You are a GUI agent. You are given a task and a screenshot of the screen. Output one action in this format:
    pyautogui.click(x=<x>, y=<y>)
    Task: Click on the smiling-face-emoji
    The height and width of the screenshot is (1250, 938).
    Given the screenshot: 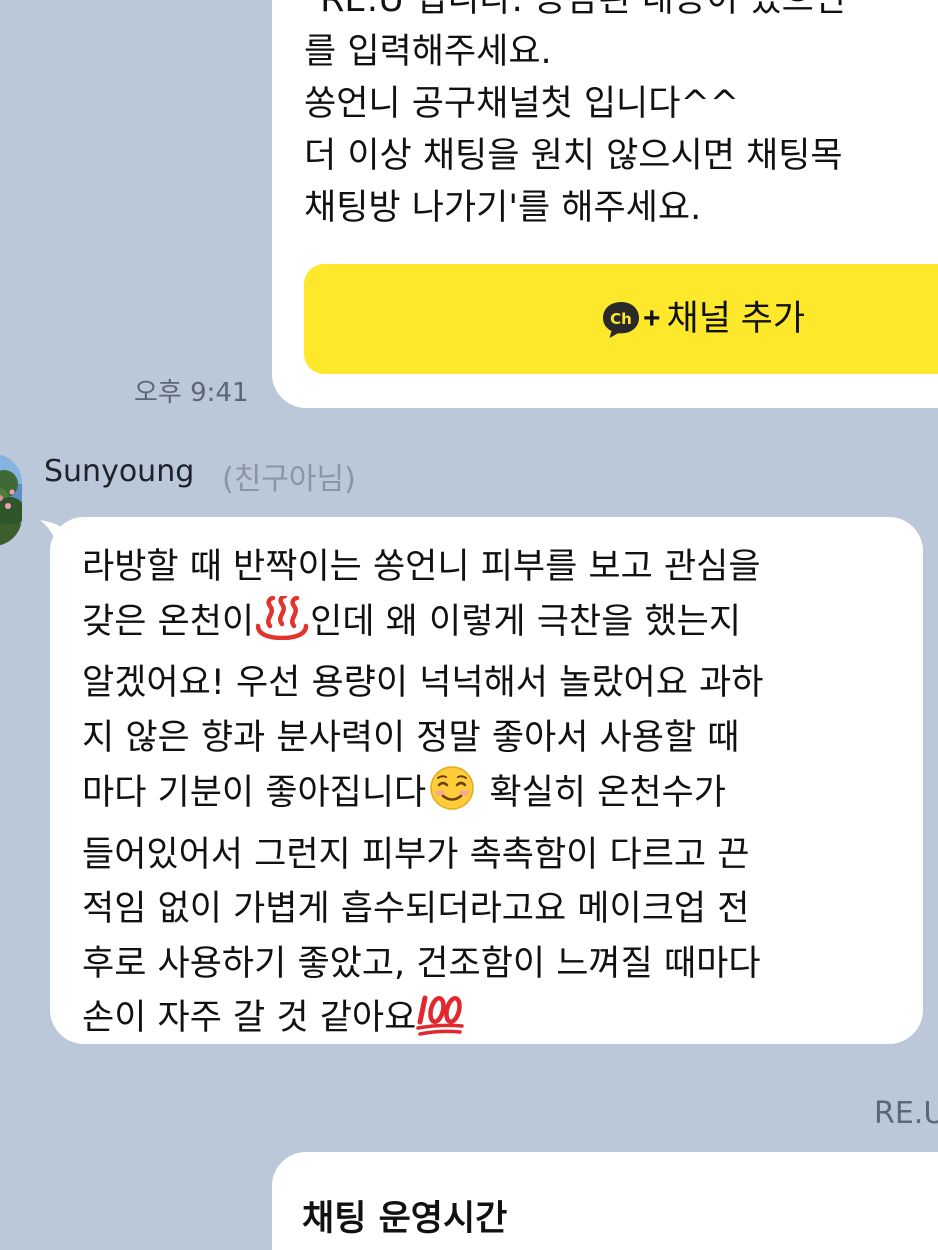 What is the action you would take?
    pyautogui.click(x=452, y=796)
    